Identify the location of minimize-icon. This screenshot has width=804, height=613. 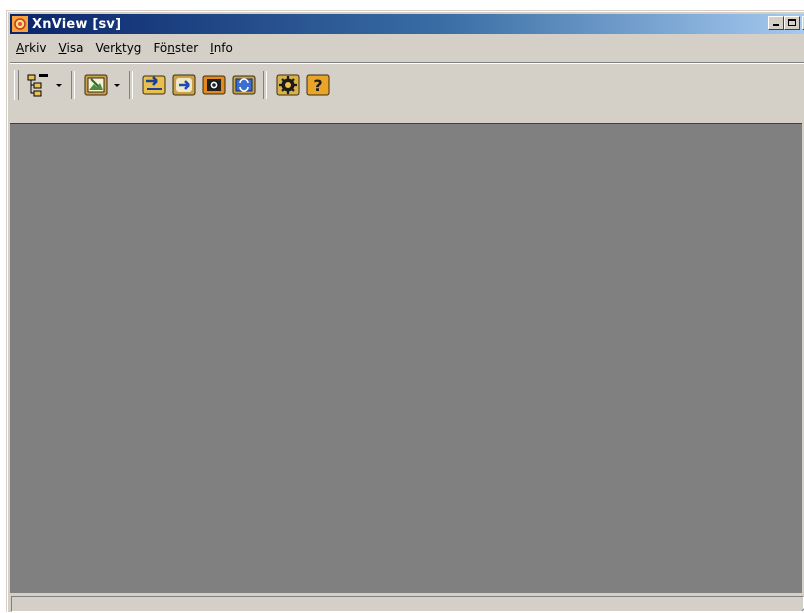
(776, 25).